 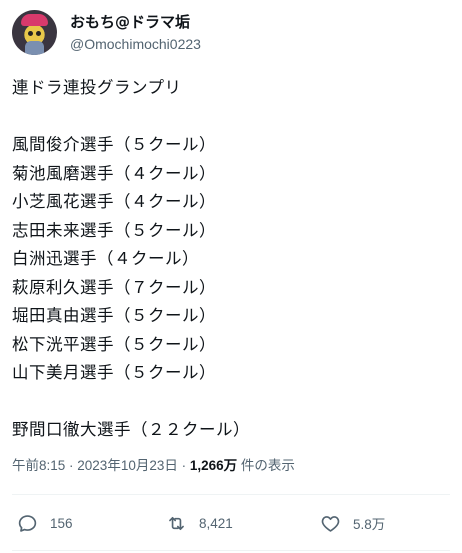 I want to click on tweet-time: 午前8:15, so click(x=38, y=465).